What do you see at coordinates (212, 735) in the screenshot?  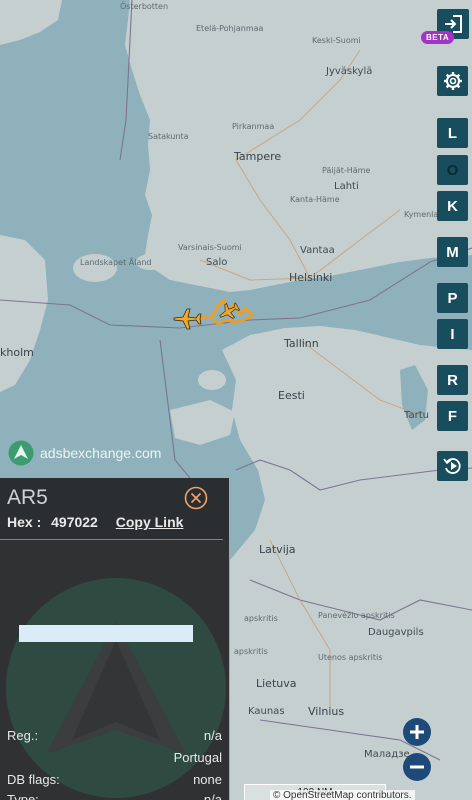 I see `reg-value: n/a` at bounding box center [212, 735].